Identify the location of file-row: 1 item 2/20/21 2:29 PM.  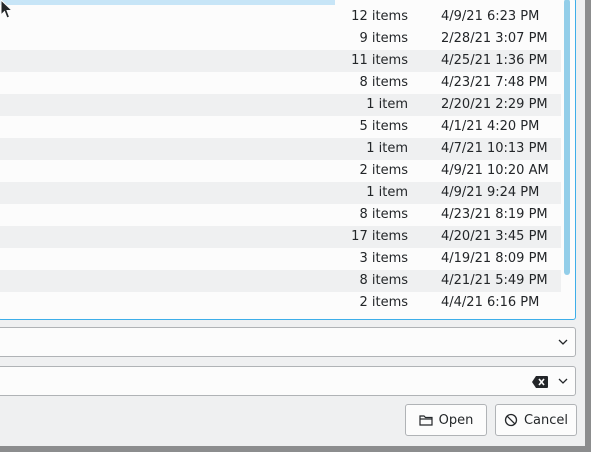
(280, 105).